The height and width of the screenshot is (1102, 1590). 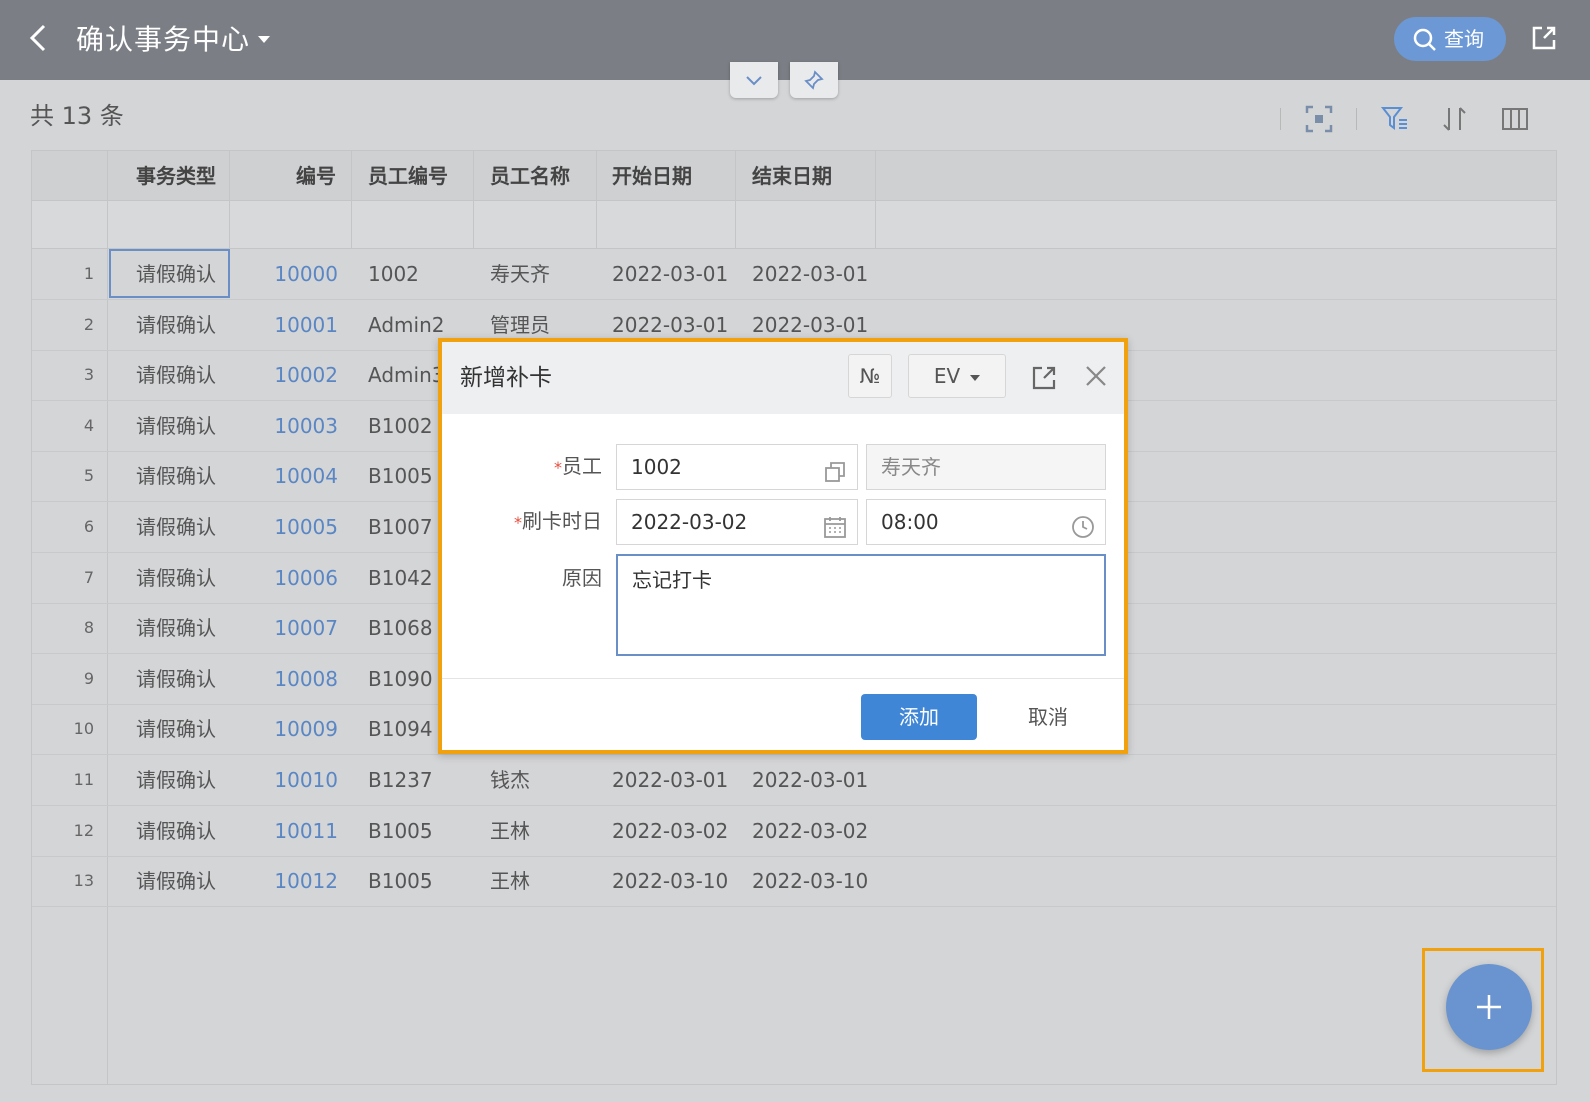 I want to click on record-count: 共 13 条, so click(x=77, y=116).